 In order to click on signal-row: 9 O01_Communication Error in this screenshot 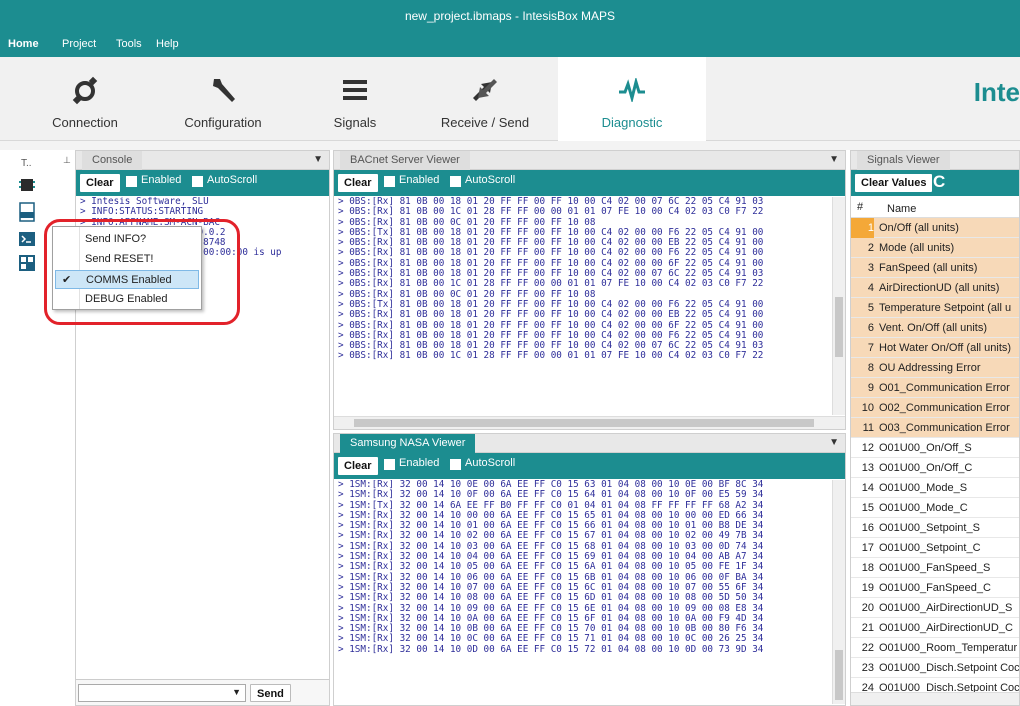, I will do `click(935, 388)`.